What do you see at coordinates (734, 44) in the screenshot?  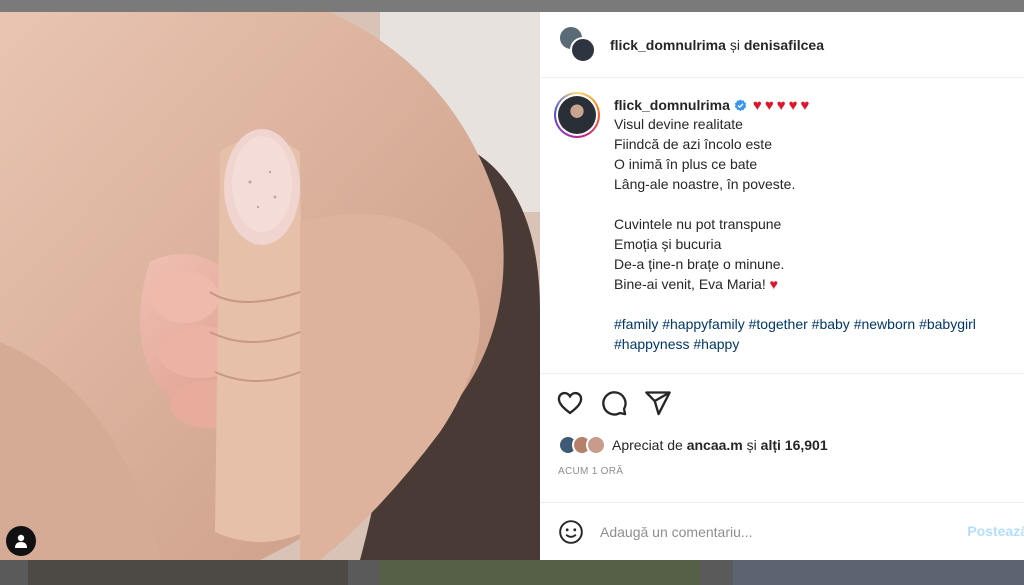 I see `connector-text: și` at bounding box center [734, 44].